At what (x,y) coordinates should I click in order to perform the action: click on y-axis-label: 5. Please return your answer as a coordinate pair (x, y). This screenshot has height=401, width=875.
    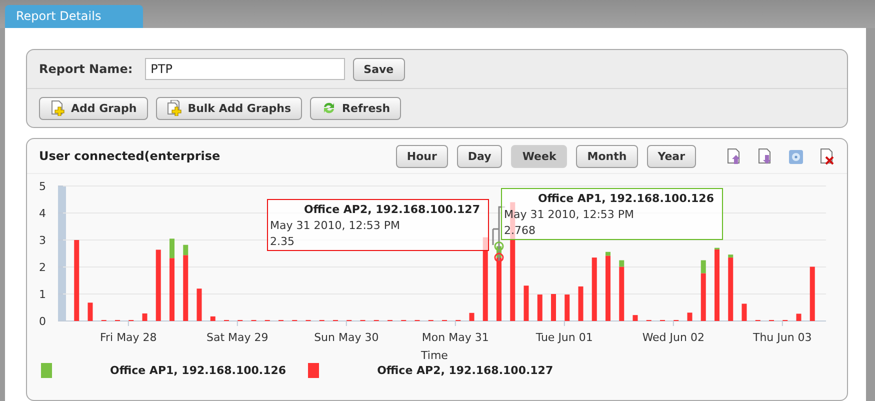
    Looking at the image, I should click on (42, 186).